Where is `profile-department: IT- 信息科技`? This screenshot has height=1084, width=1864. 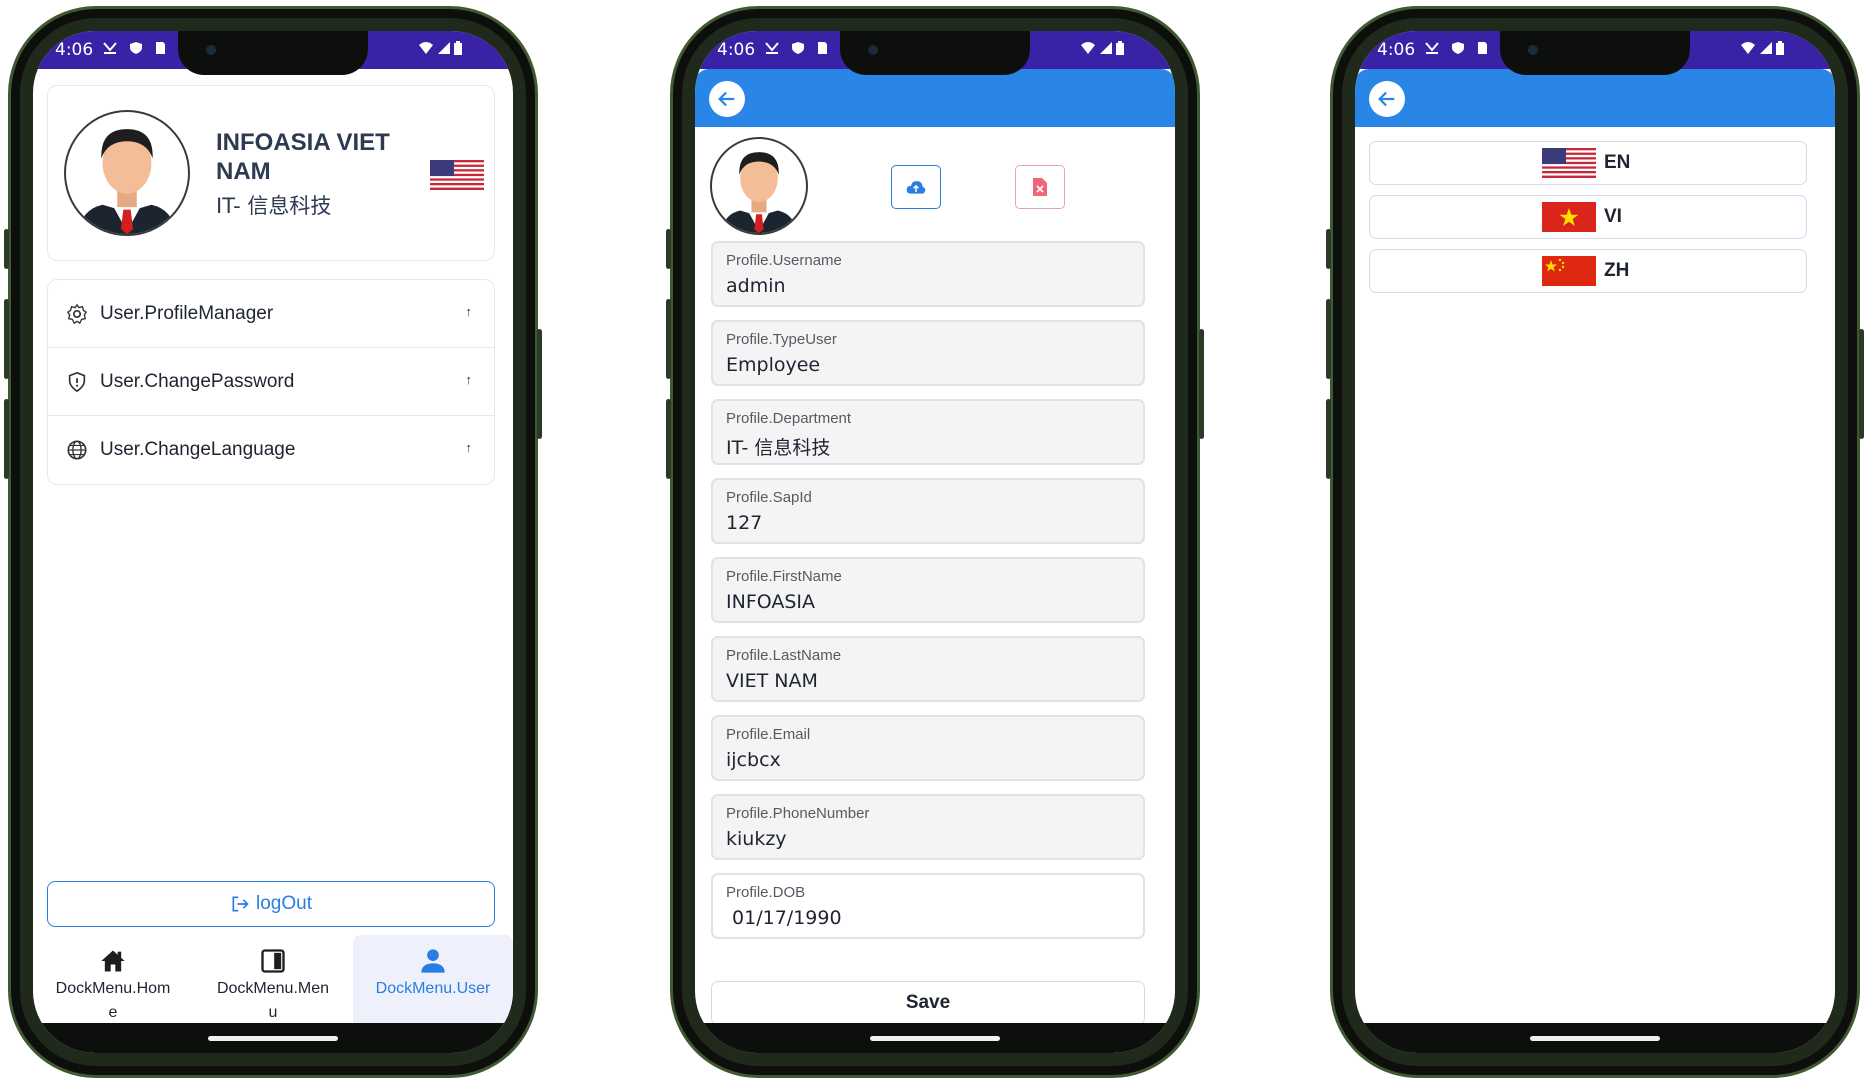
profile-department: IT- 信息科技 is located at coordinates (274, 206).